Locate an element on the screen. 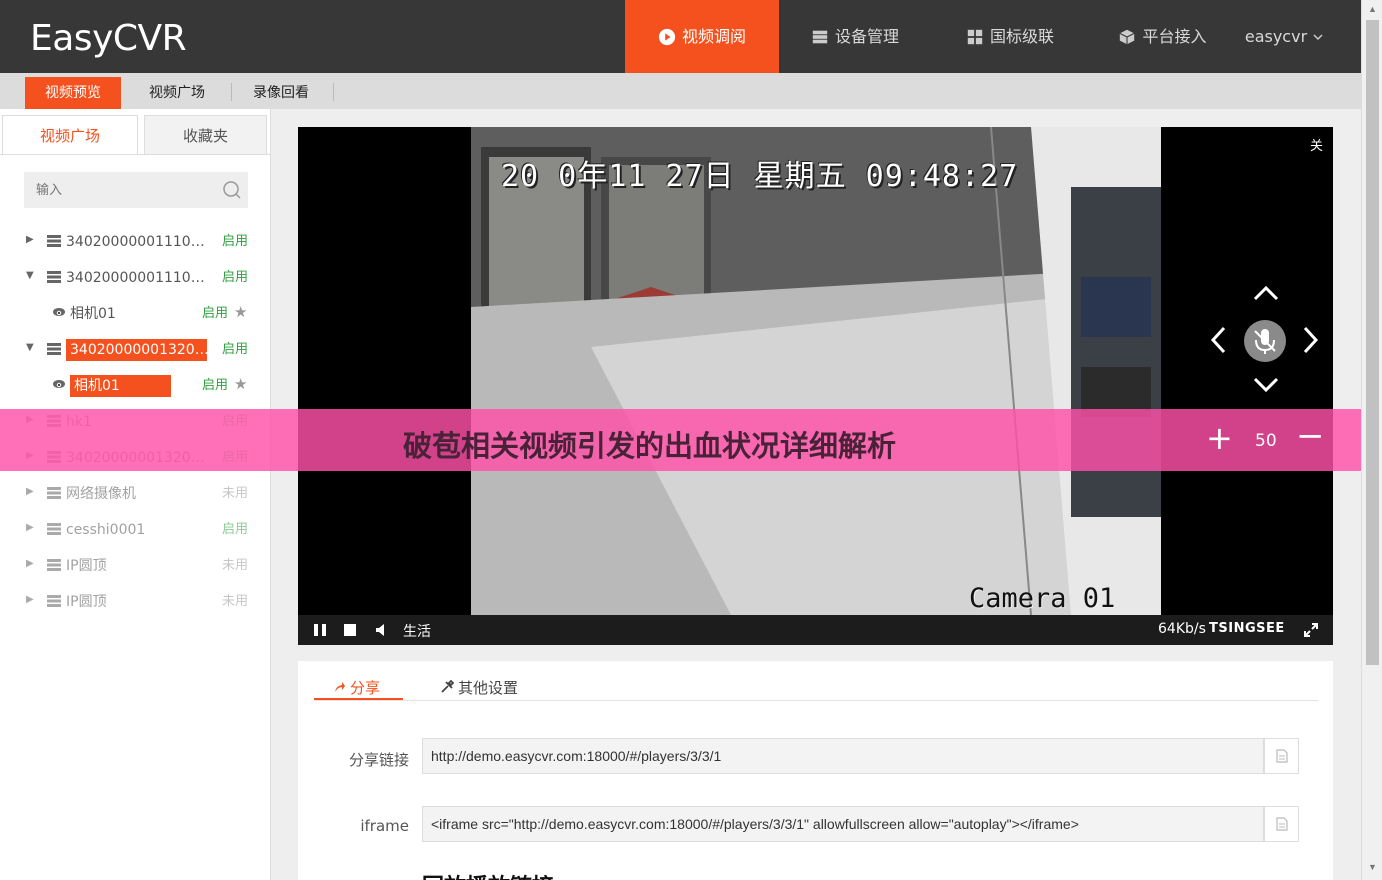 Image resolution: width=1382 pixels, height=880 pixels. nav-video-browse: 视频调阅 is located at coordinates (702, 36).